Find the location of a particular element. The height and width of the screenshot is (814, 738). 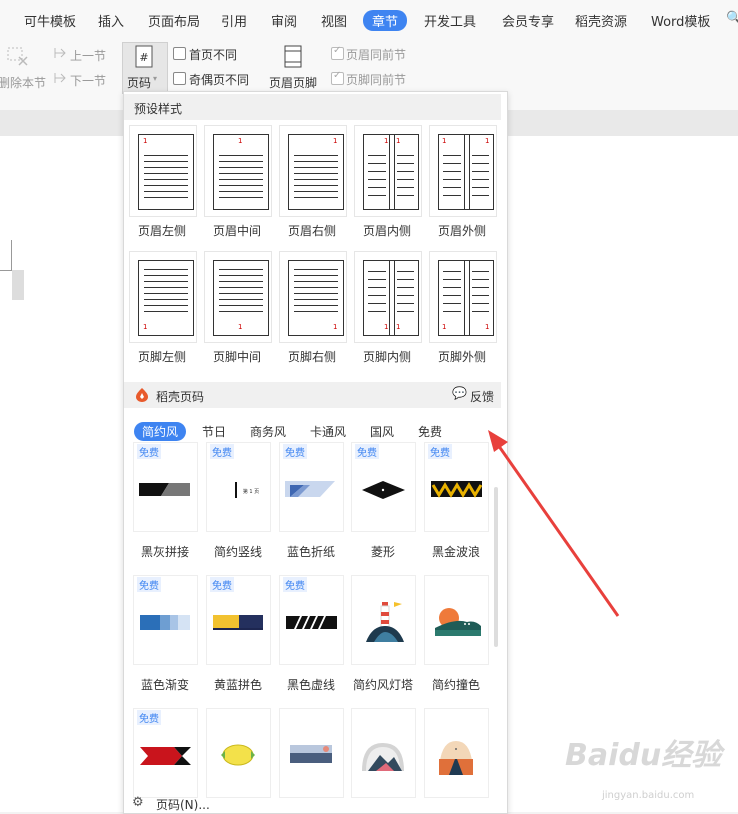

preset-label: 页脚外侧 is located at coordinates (461, 357).